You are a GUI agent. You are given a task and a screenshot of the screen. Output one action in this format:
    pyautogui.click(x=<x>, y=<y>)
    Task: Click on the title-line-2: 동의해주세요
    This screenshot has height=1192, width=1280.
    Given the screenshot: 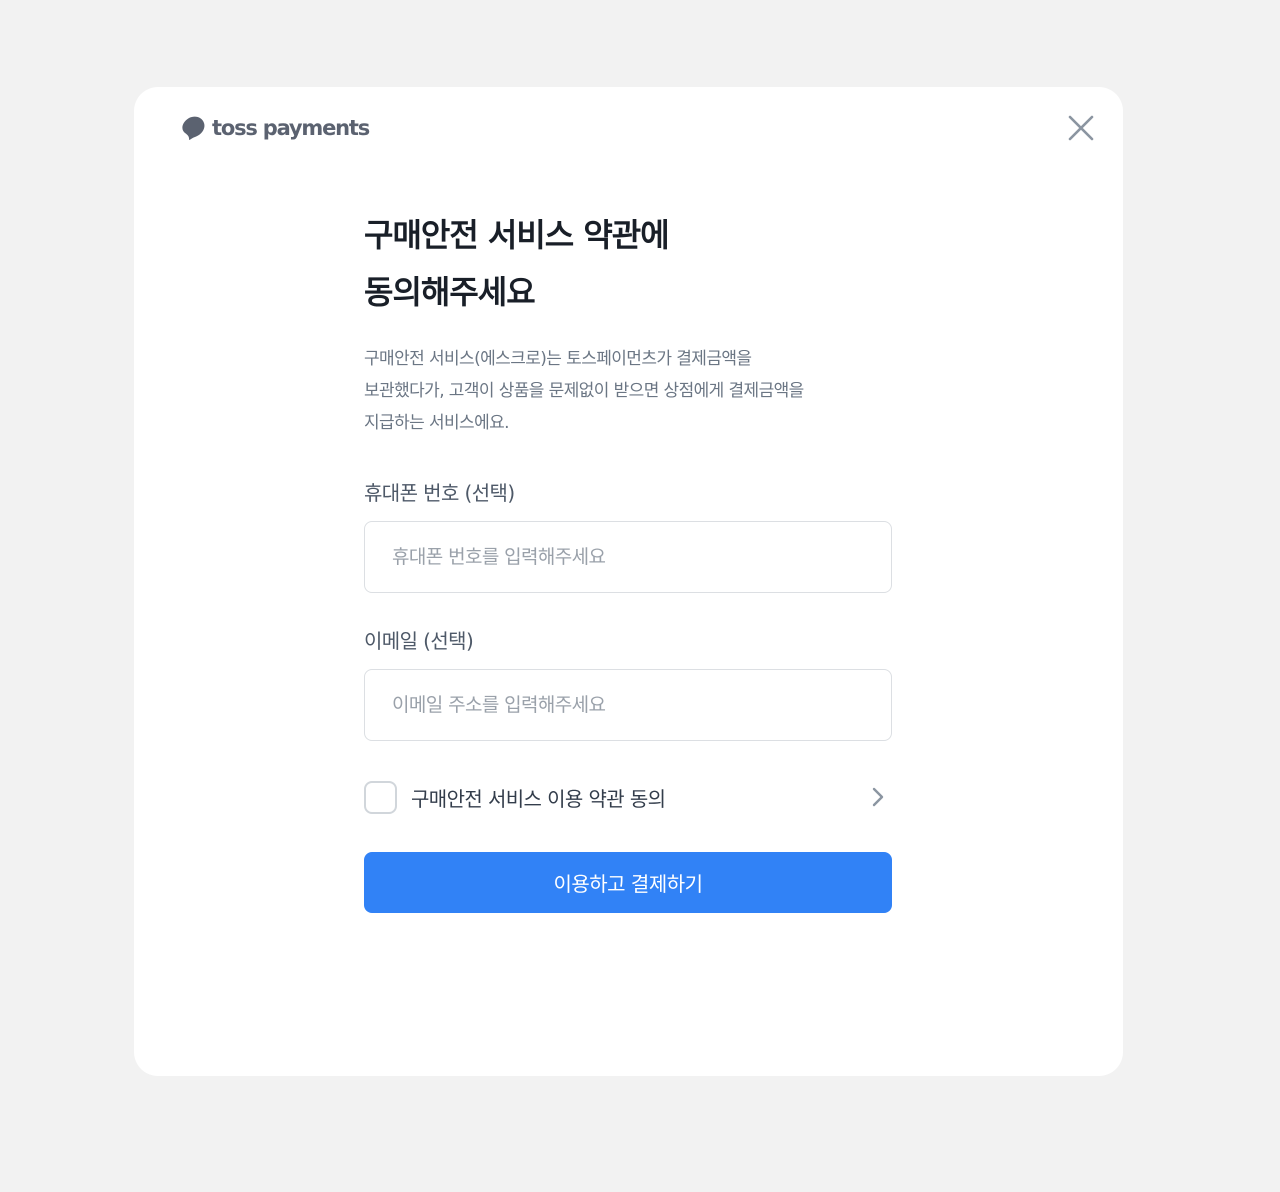 What is the action you would take?
    pyautogui.click(x=450, y=292)
    